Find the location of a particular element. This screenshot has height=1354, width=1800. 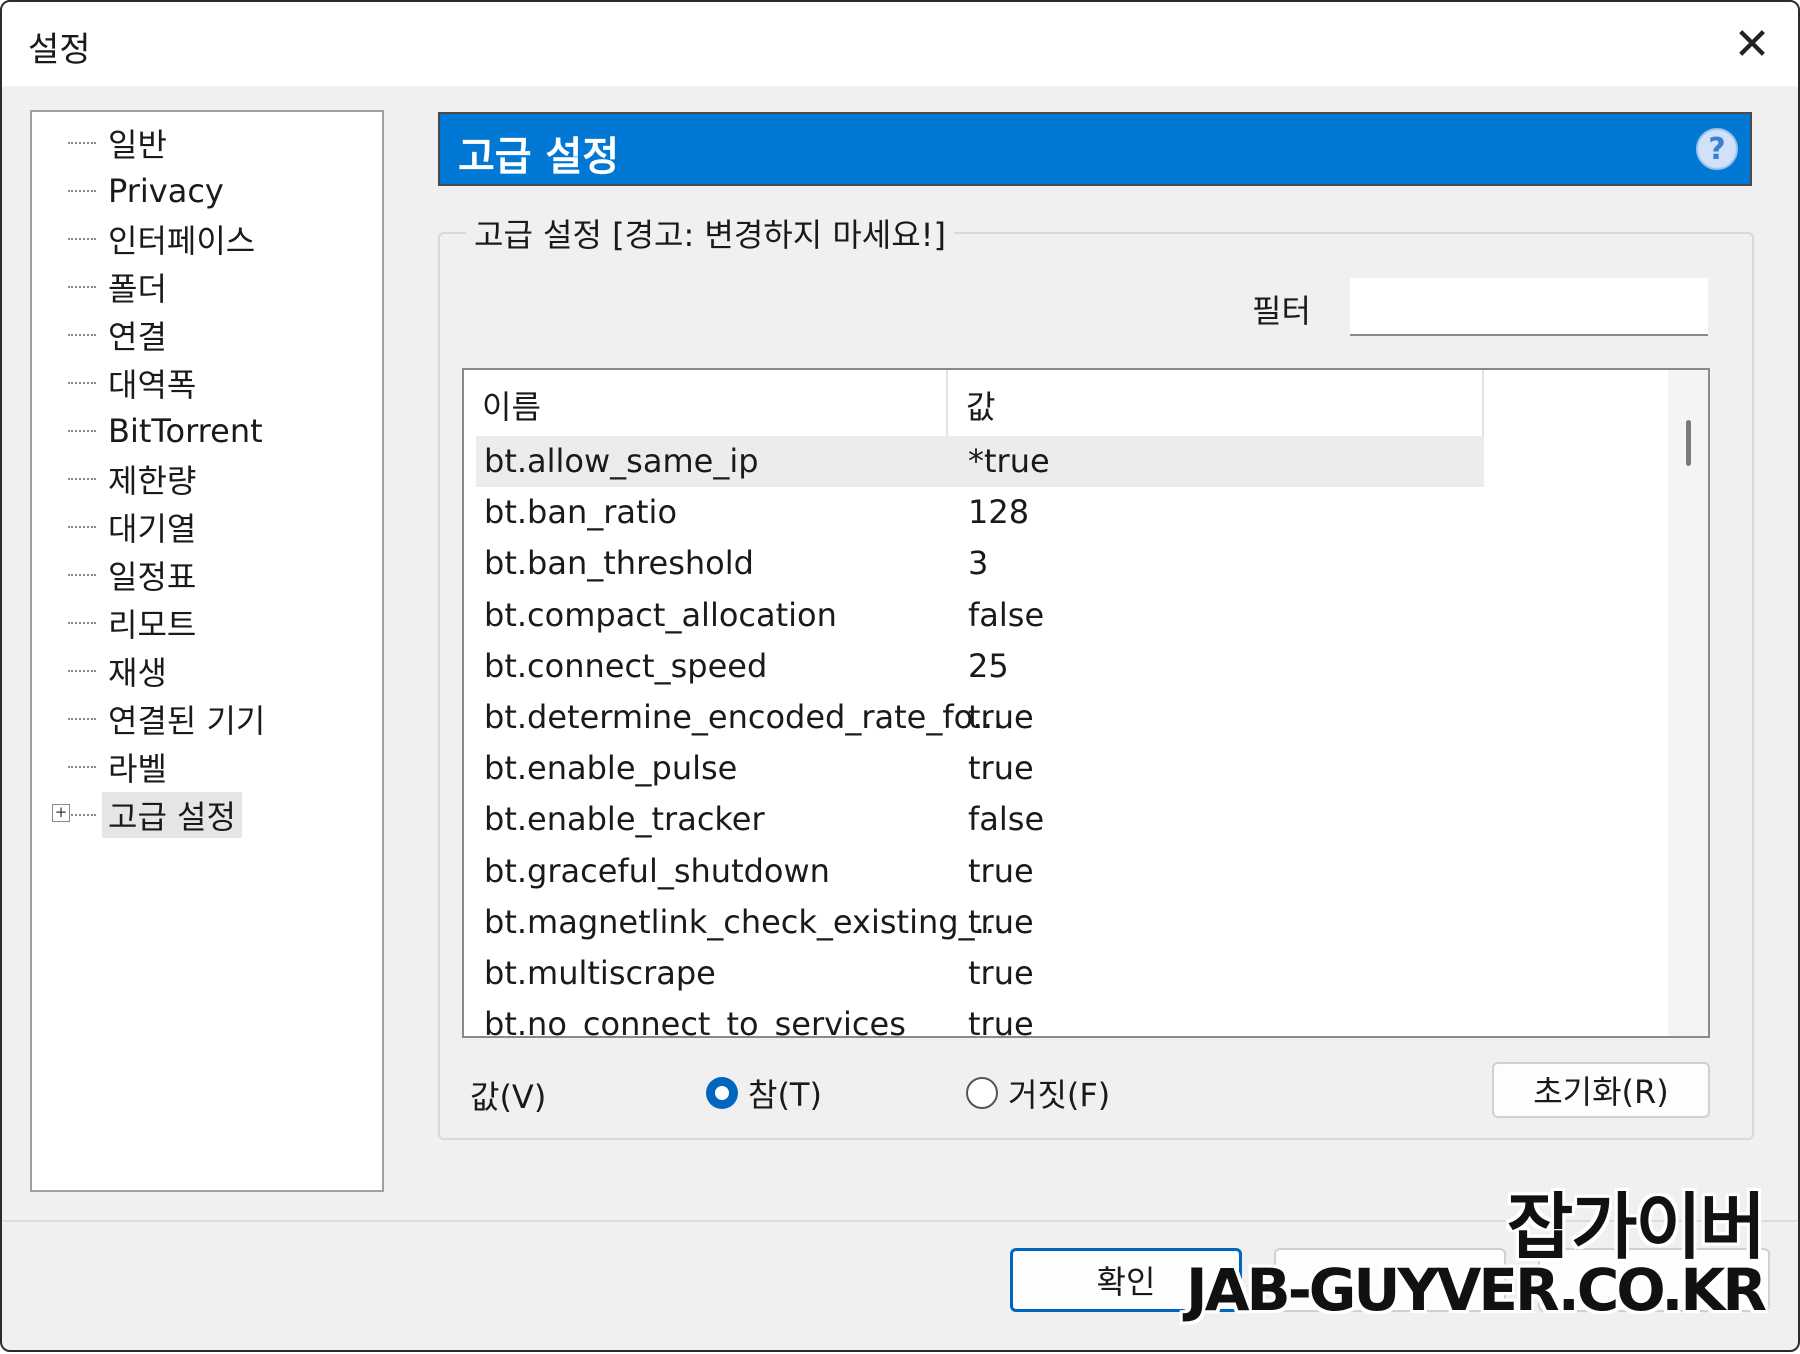

tree-item: BitTorrent is located at coordinates (168, 431).